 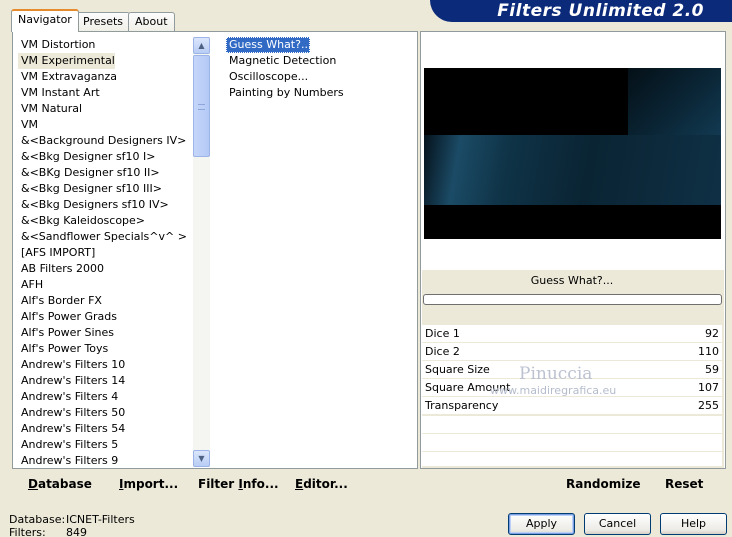 What do you see at coordinates (103, 109) in the screenshot?
I see `category-item: VM Natural` at bounding box center [103, 109].